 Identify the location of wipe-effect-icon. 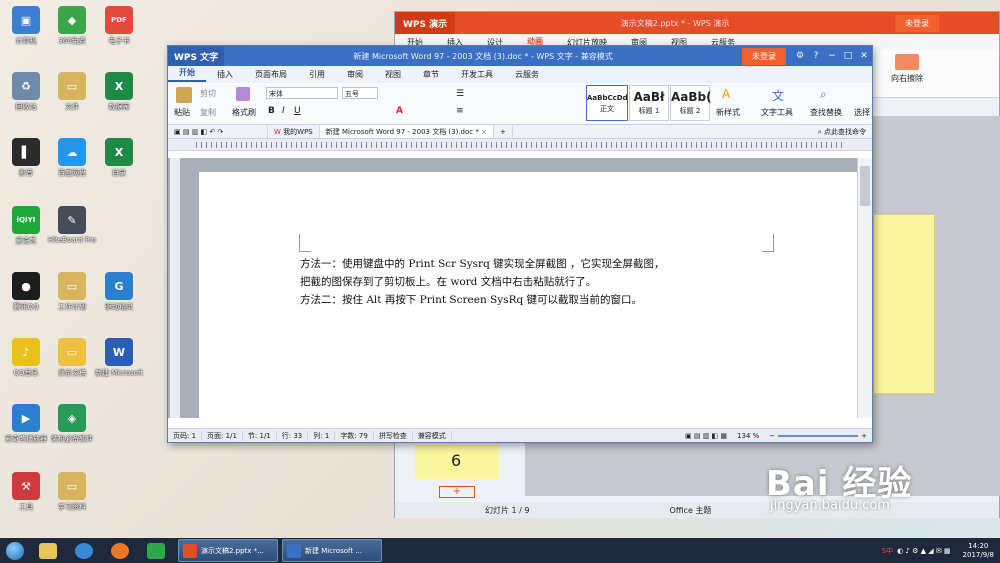
(907, 62).